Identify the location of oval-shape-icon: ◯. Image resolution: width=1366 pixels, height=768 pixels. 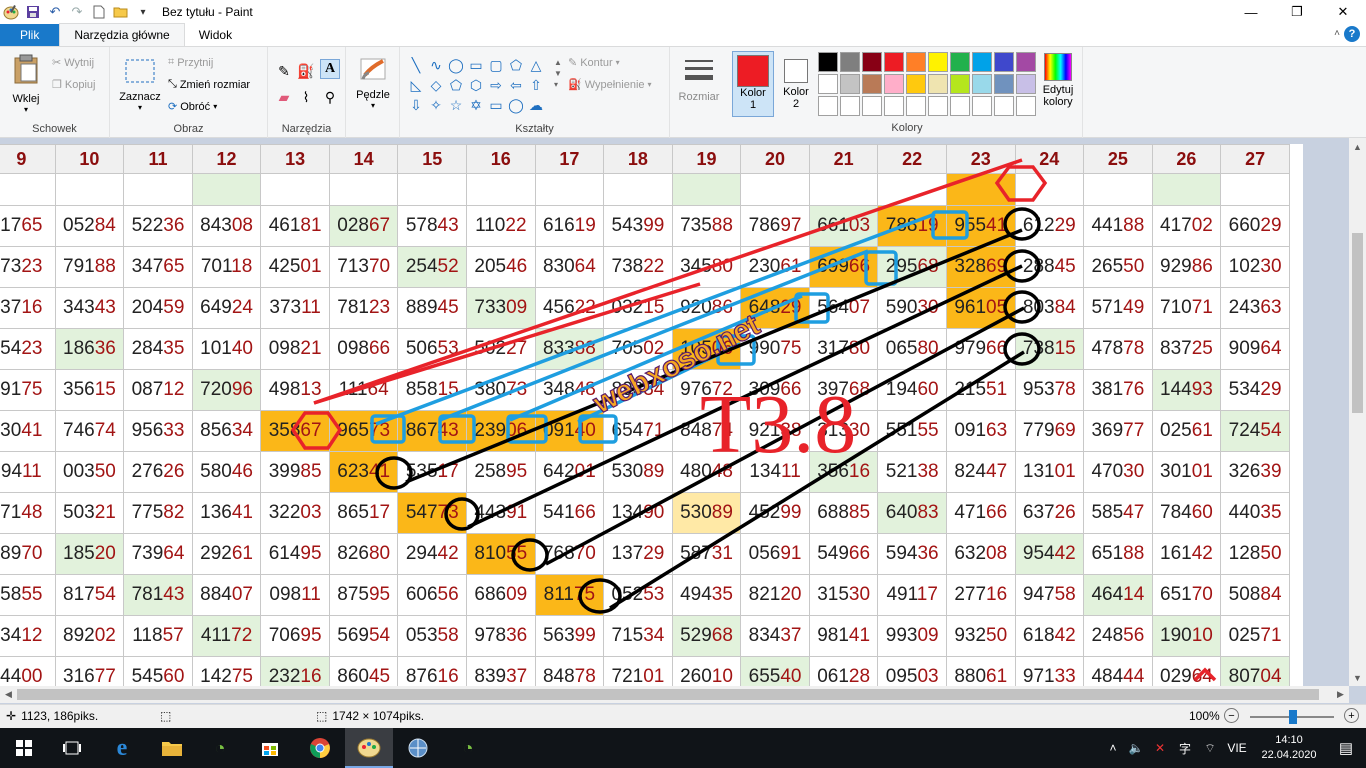
(456, 65).